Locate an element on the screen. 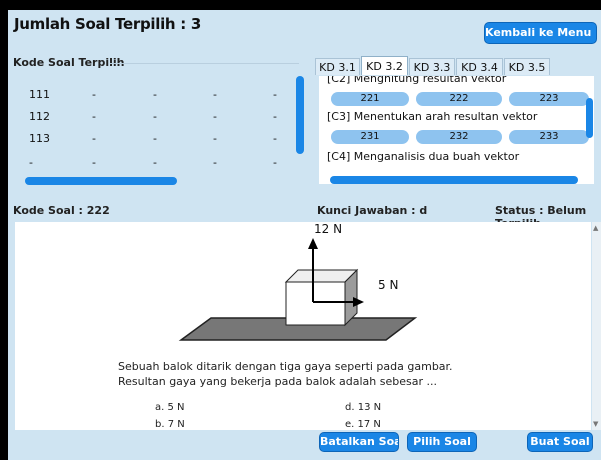 The image size is (601, 460). question-code-button: 232 is located at coordinates (459, 137).